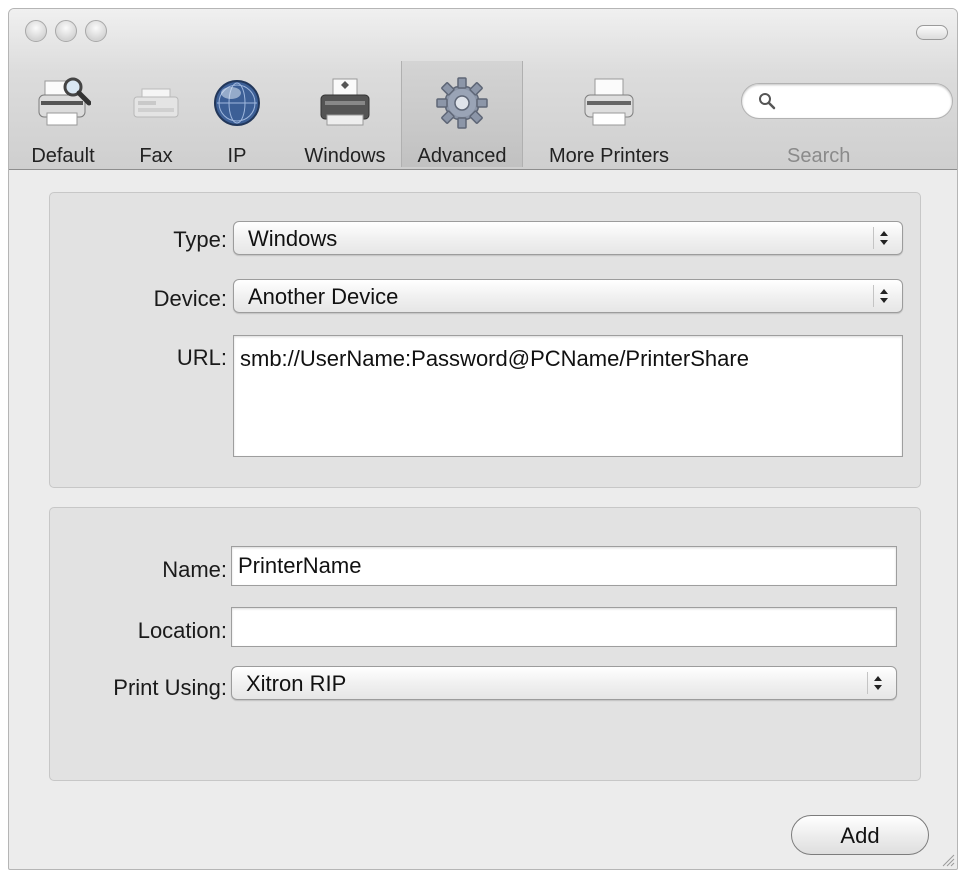 The image size is (960, 872). I want to click on name-field: PrinterName, so click(564, 566).